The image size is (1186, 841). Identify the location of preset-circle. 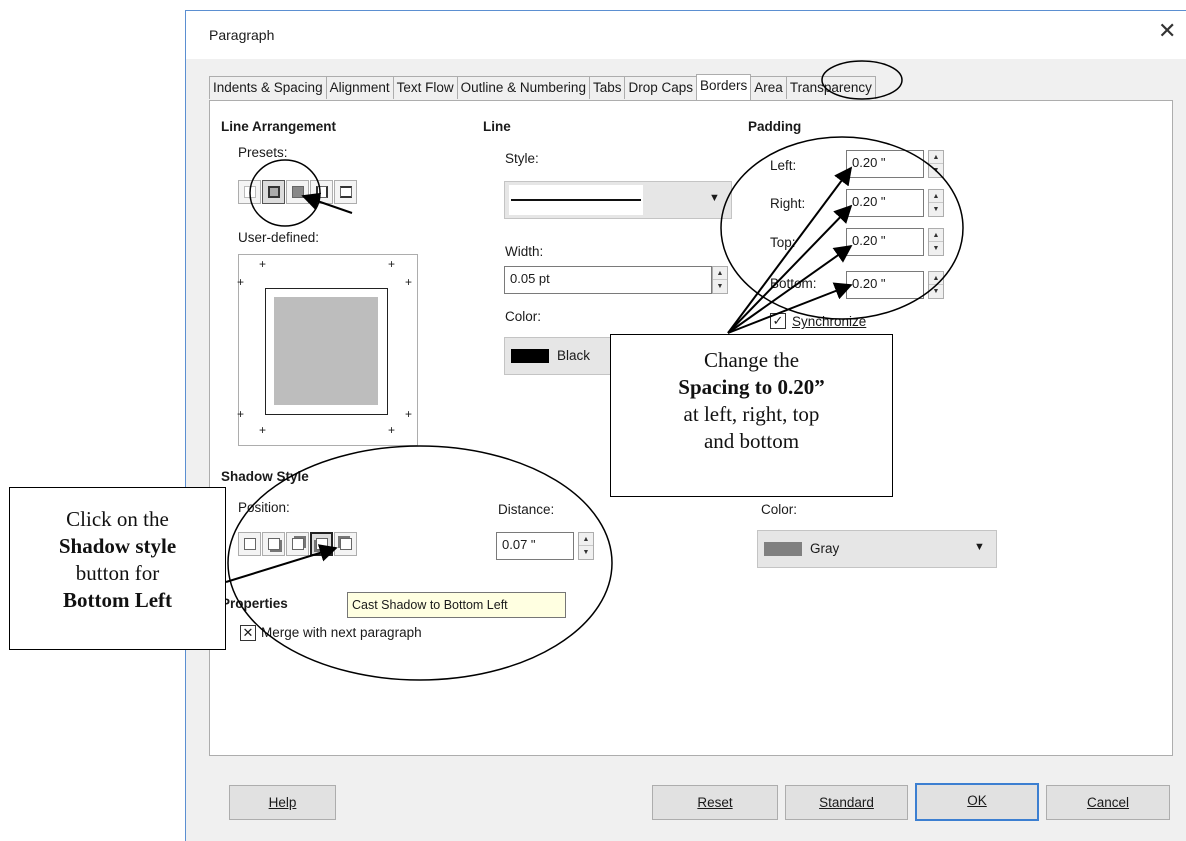
(285, 193).